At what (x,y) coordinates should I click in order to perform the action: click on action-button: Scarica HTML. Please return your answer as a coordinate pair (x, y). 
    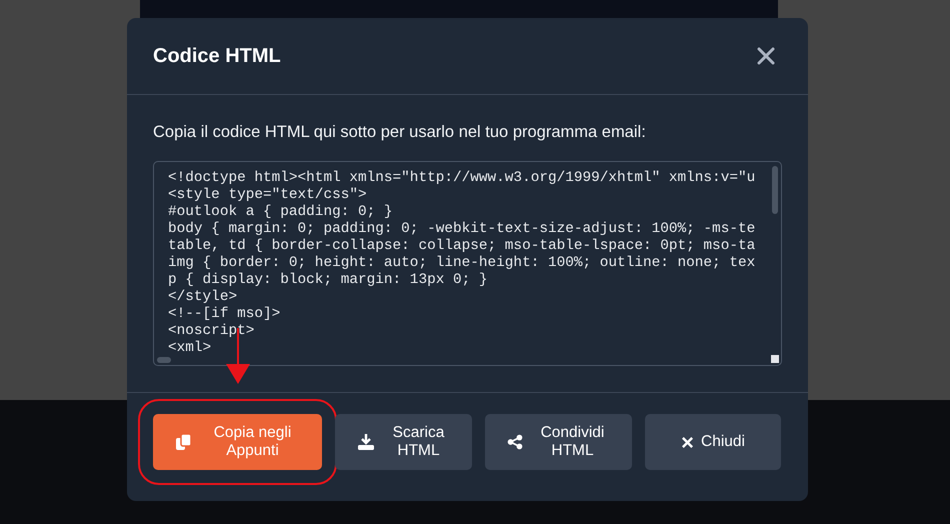
    Looking at the image, I should click on (403, 442).